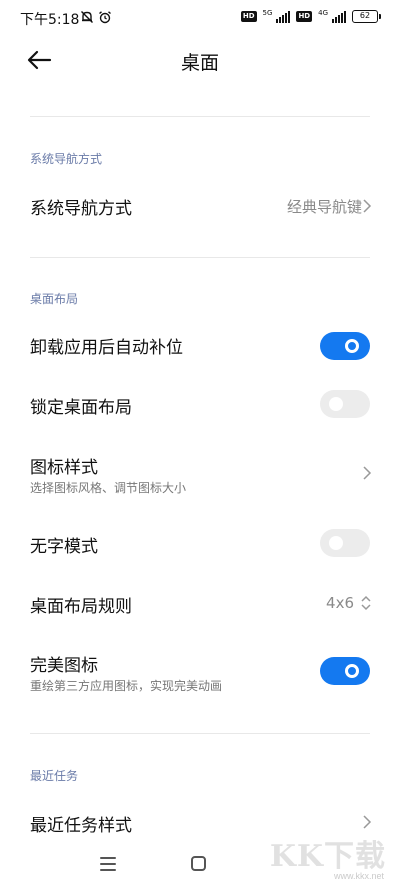 The width and height of the screenshot is (400, 889). What do you see at coordinates (200, 18) in the screenshot?
I see `status-bar: 下午5:18 HD 5G HD 4G 62` at bounding box center [200, 18].